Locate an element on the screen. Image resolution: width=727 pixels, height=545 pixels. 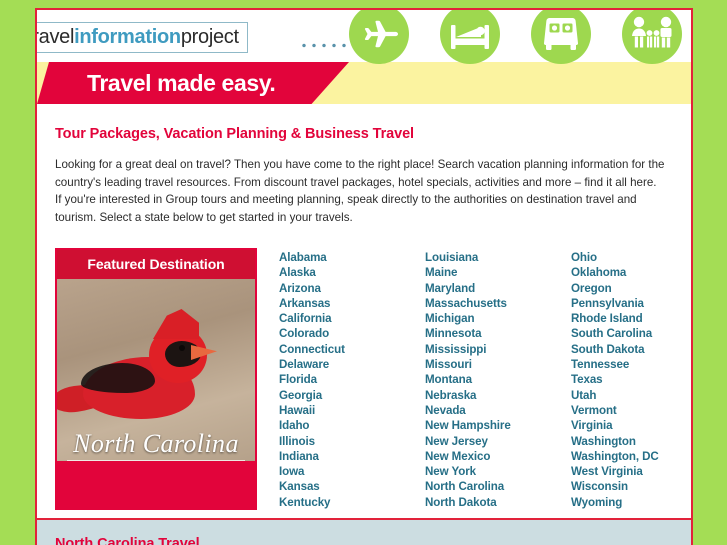
state-link: Arizona is located at coordinates (352, 288).